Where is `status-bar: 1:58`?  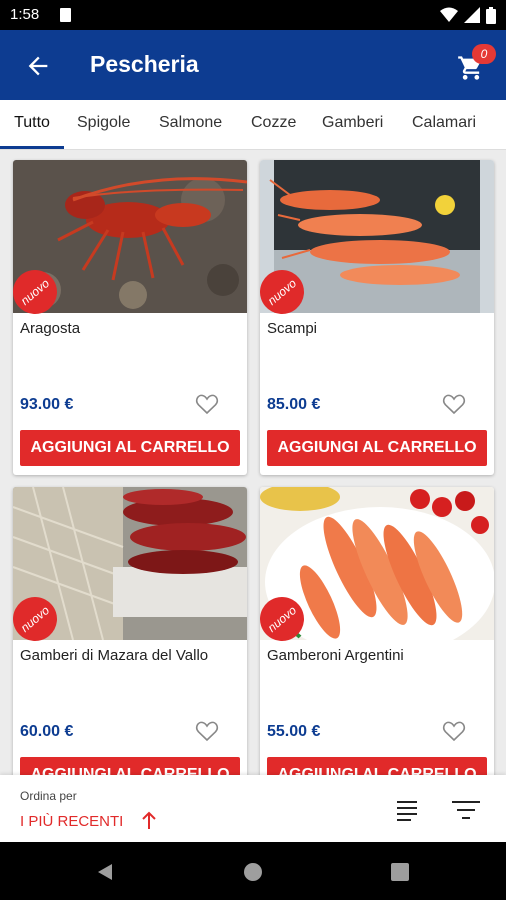
status-bar: 1:58 is located at coordinates (253, 15).